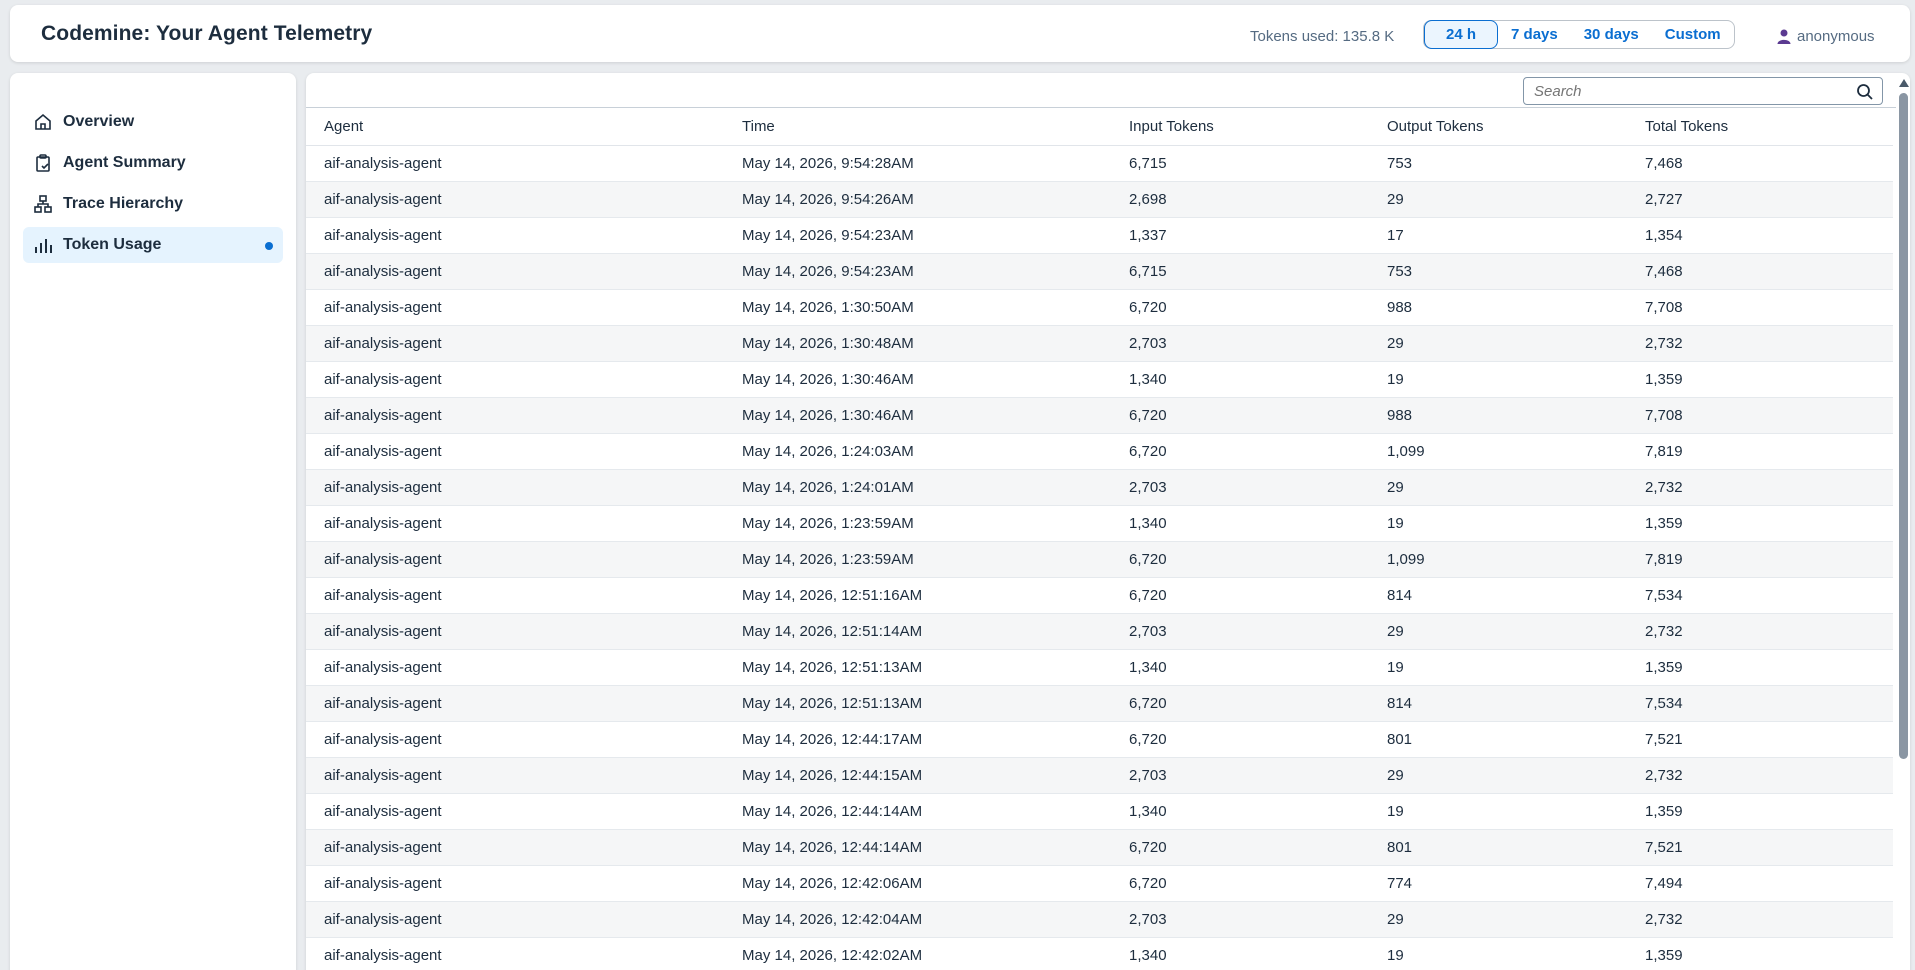  I want to click on column-header-input-tokens: Input Tokens, so click(1240, 127).